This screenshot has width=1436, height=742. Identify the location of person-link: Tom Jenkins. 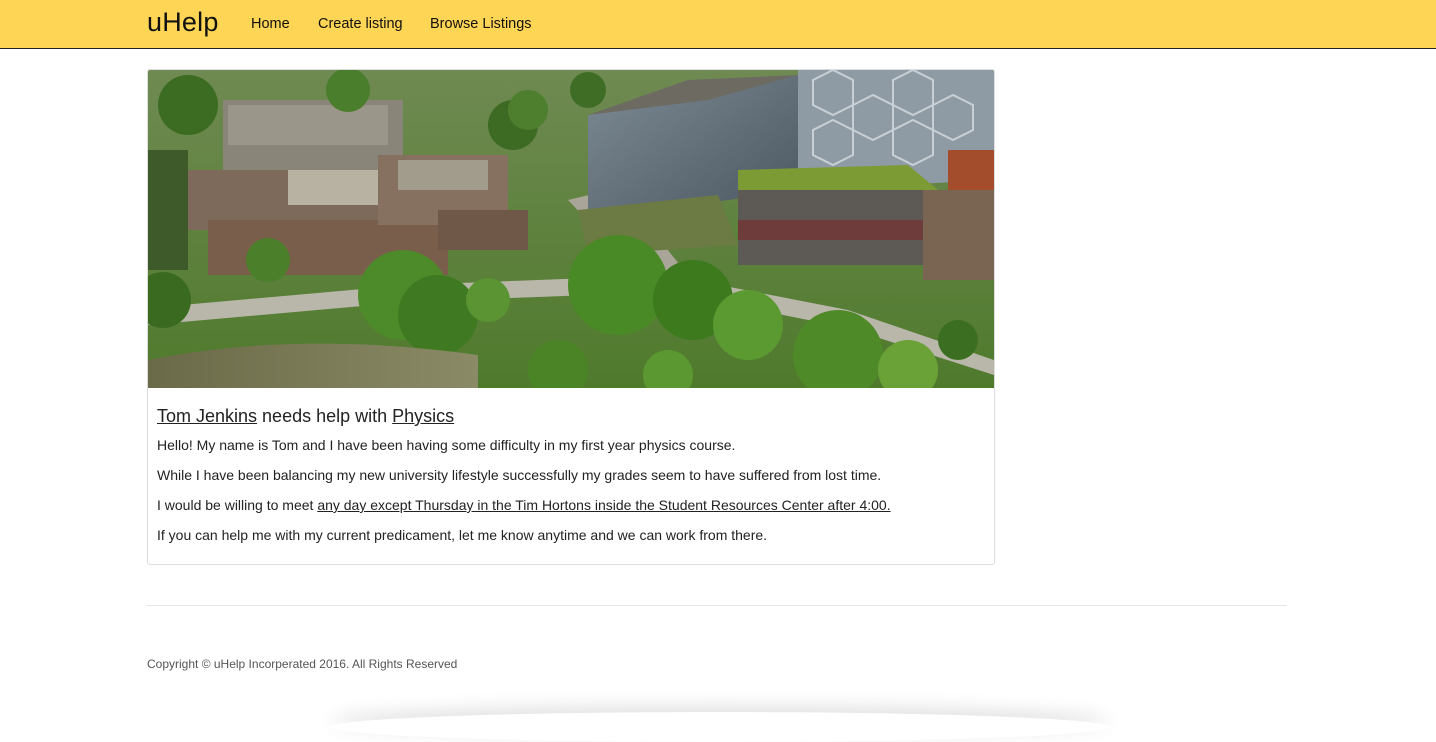
(207, 416).